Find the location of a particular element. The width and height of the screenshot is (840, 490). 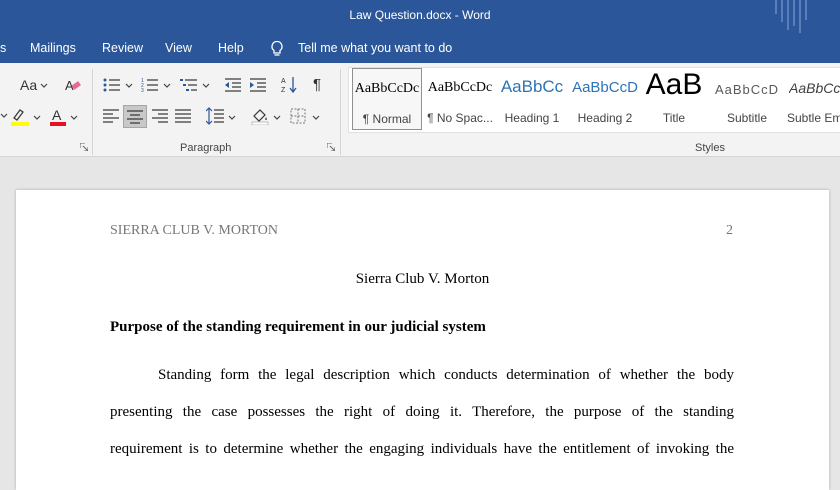

bullets-icon is located at coordinates (112, 85).